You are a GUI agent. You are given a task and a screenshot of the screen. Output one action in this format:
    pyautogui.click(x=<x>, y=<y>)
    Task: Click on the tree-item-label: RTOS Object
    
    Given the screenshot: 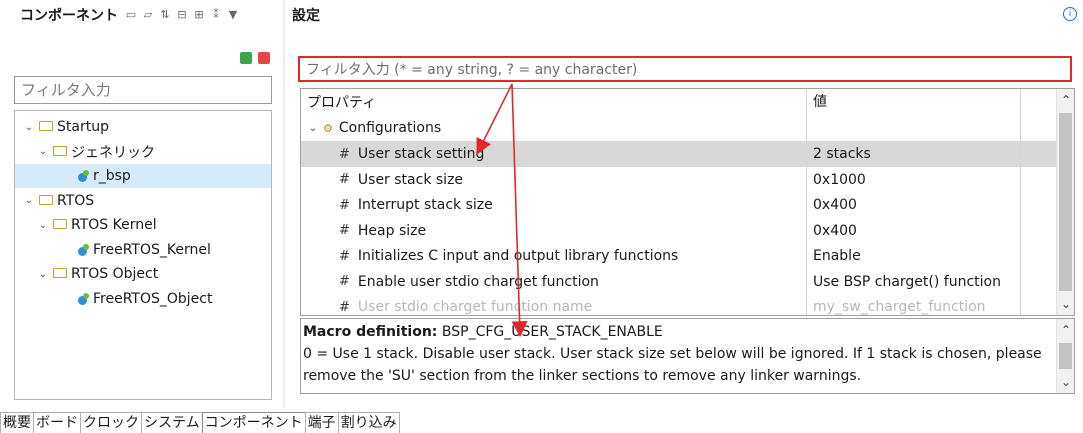 What is the action you would take?
    pyautogui.click(x=115, y=274)
    